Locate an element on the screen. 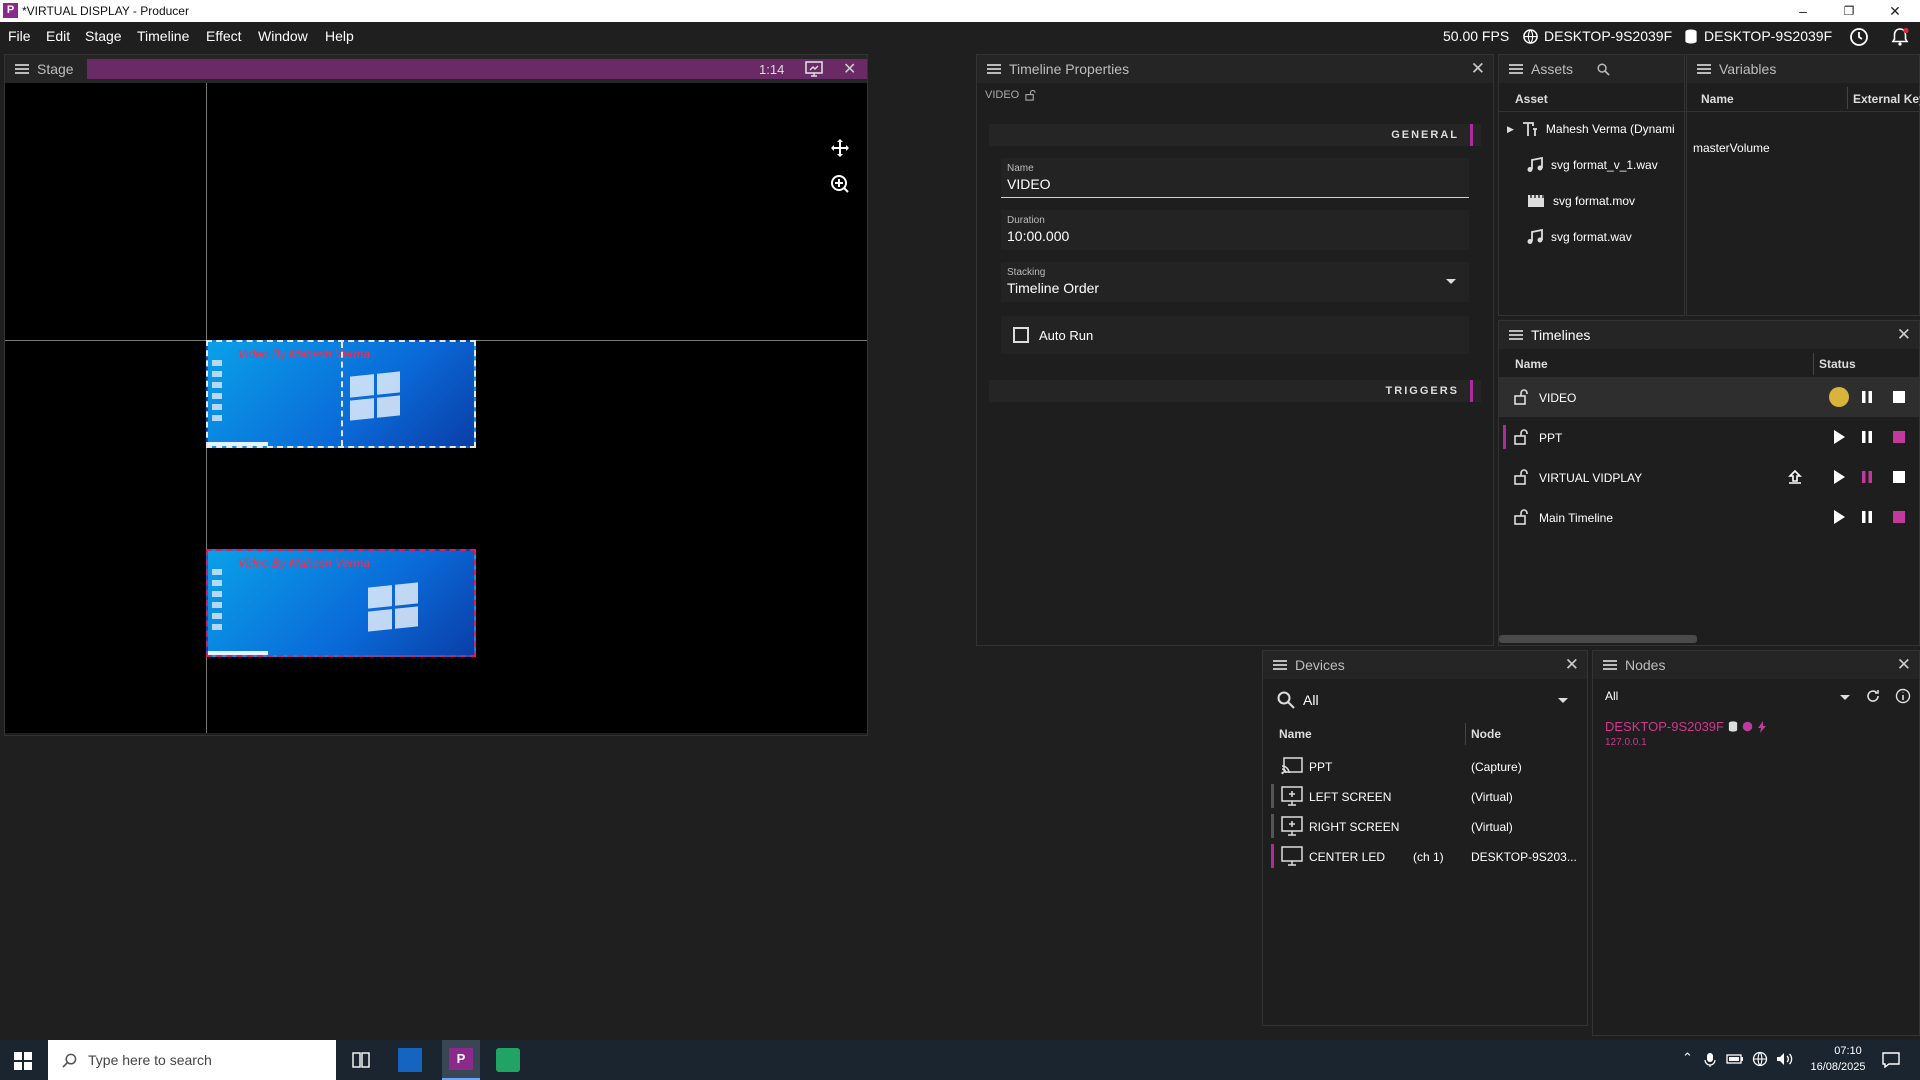 The height and width of the screenshot is (1080, 1920). duration-field-value: 10:00.000 is located at coordinates (1038, 236).